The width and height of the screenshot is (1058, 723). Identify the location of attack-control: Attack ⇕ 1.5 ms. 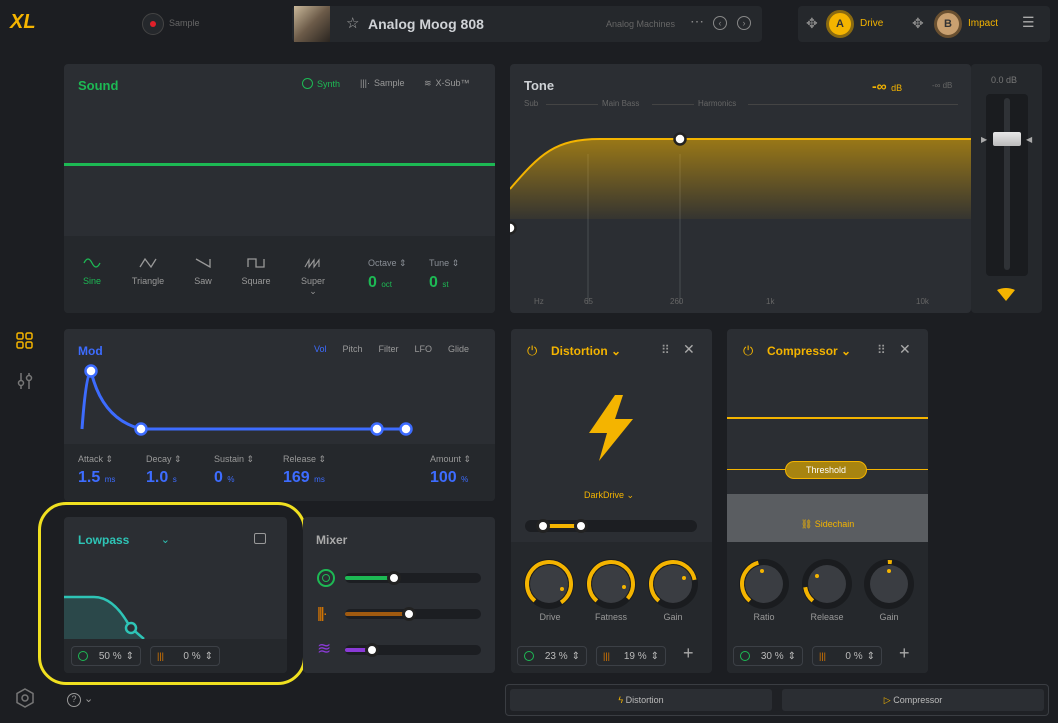
(96, 470).